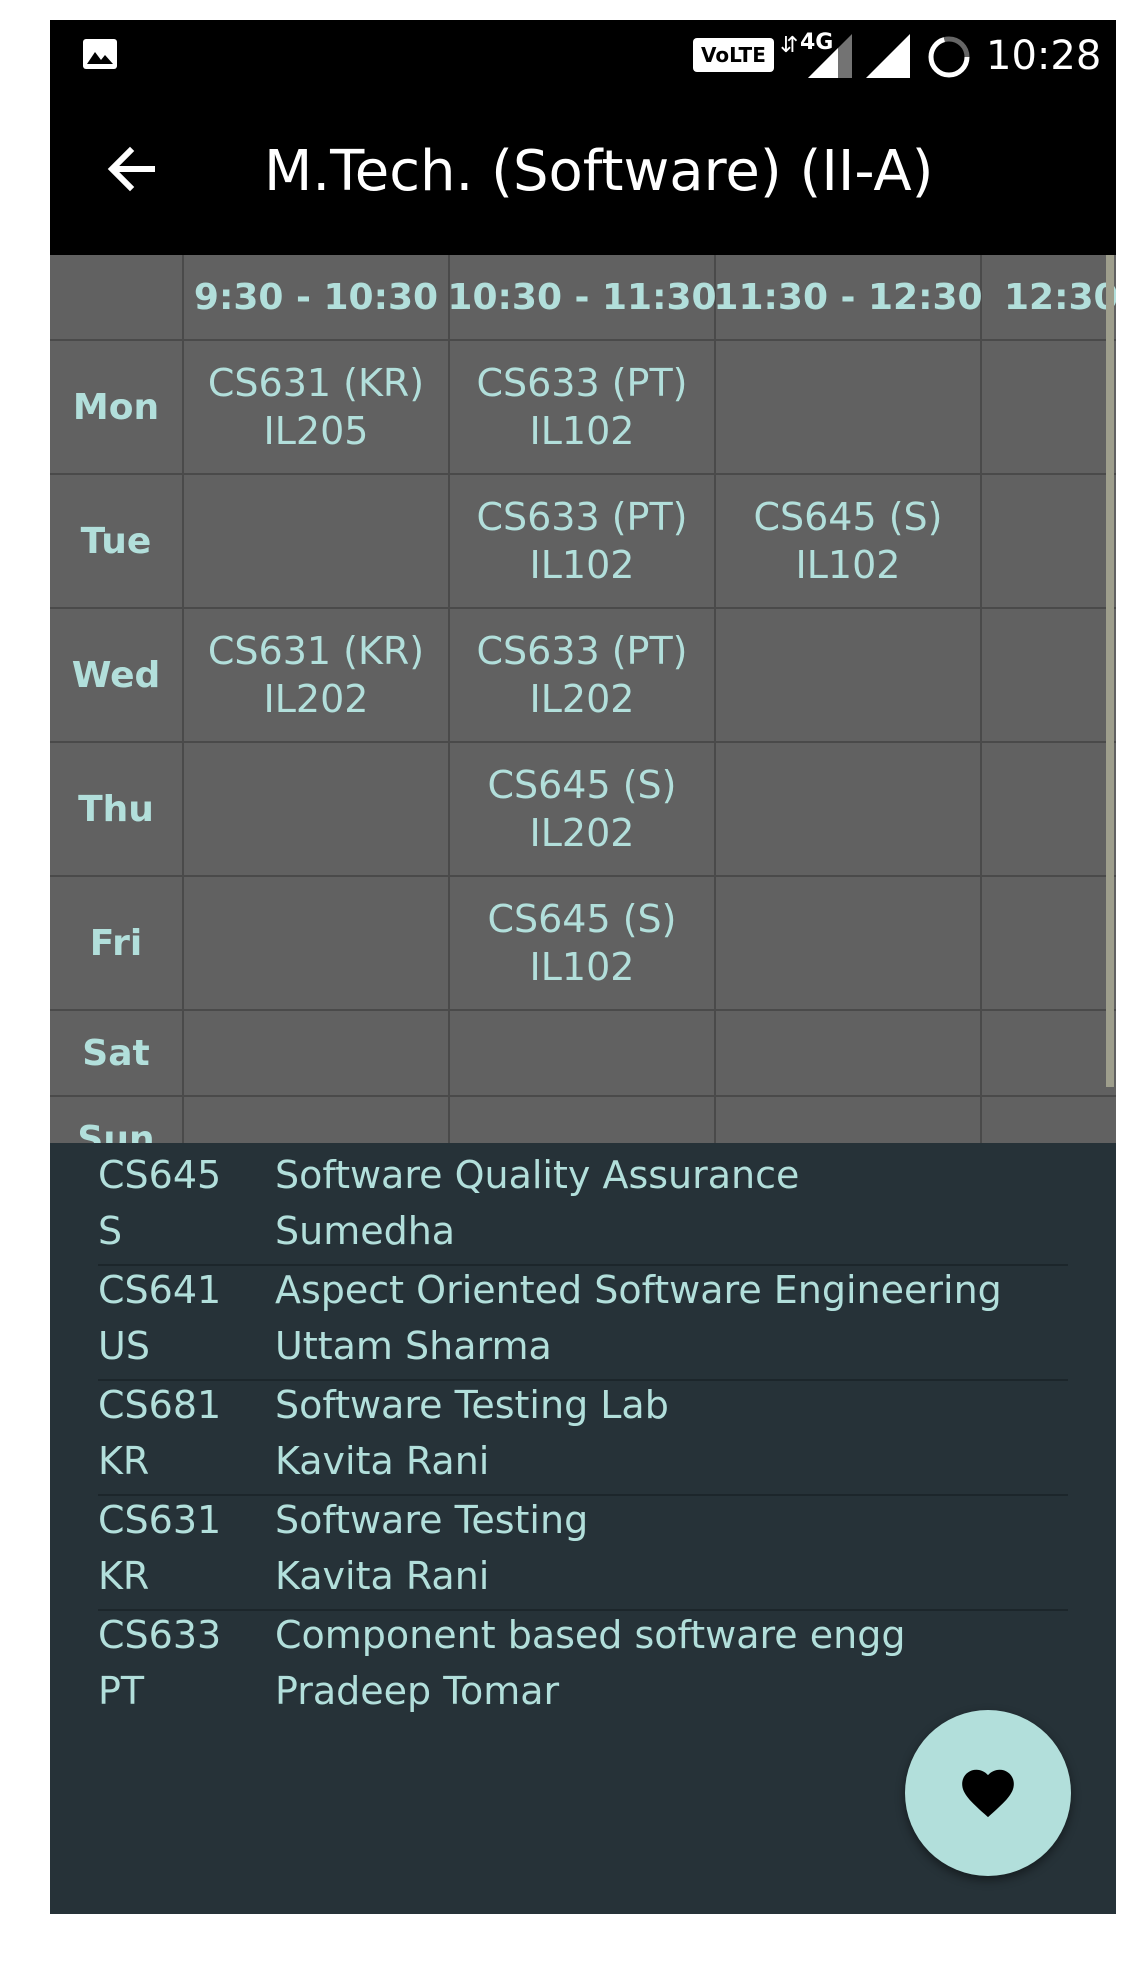 The height and width of the screenshot is (1980, 1146). Describe the element at coordinates (365, 1231) in the screenshot. I see `teacher-name: Sumedha` at that location.